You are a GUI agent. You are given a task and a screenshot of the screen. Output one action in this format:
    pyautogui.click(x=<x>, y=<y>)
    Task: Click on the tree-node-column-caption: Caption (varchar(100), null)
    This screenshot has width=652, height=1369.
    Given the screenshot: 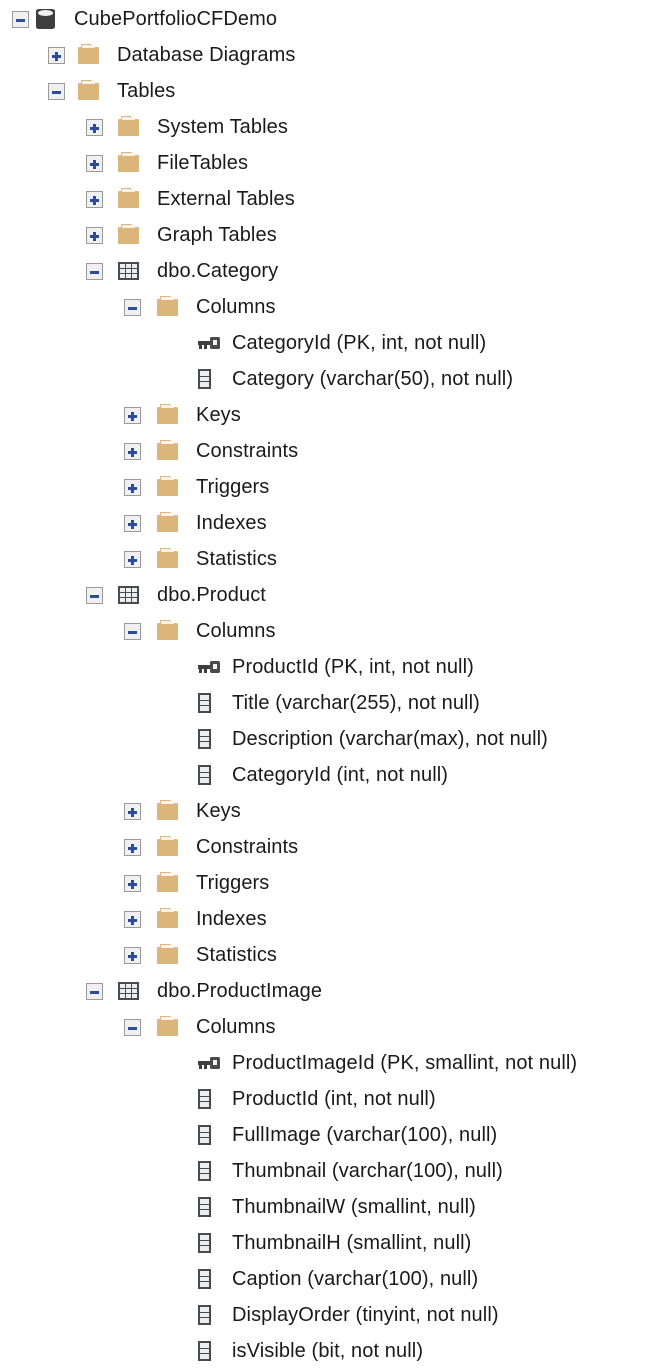 What is the action you would take?
    pyautogui.click(x=326, y=1279)
    